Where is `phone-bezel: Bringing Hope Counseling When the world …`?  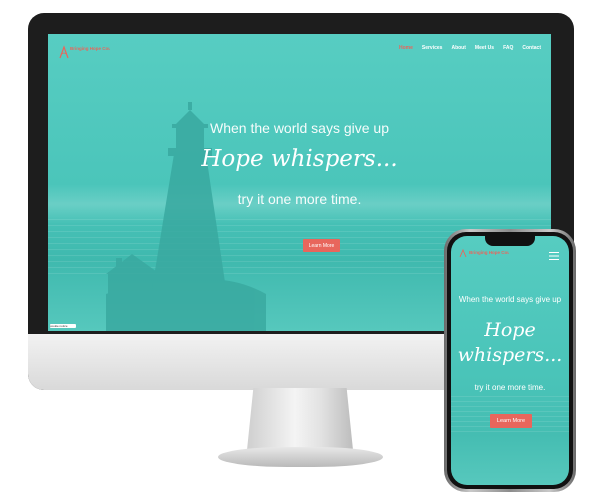
phone-bezel: Bringing Hope Counseling When the world … is located at coordinates (510, 360).